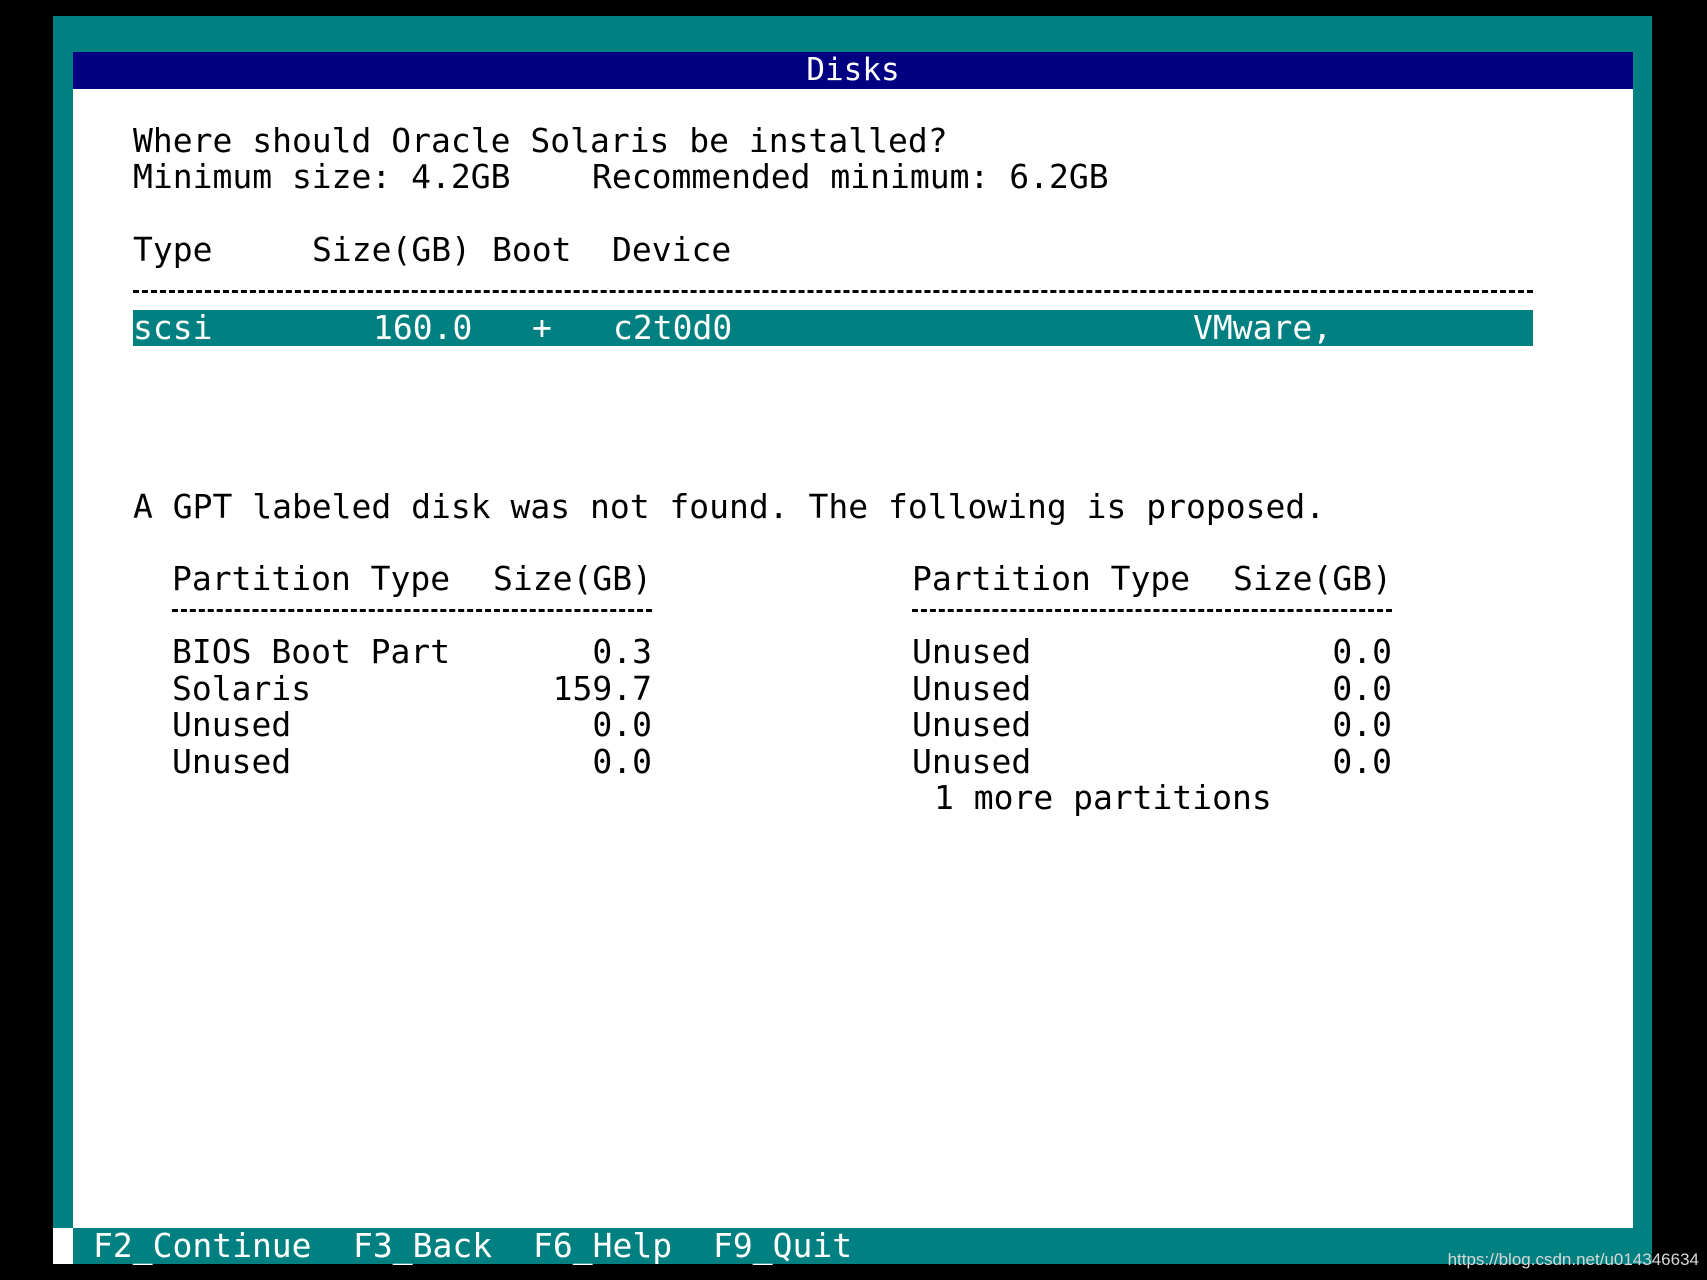  What do you see at coordinates (622, 651) in the screenshot?
I see `partition-size: 0.3` at bounding box center [622, 651].